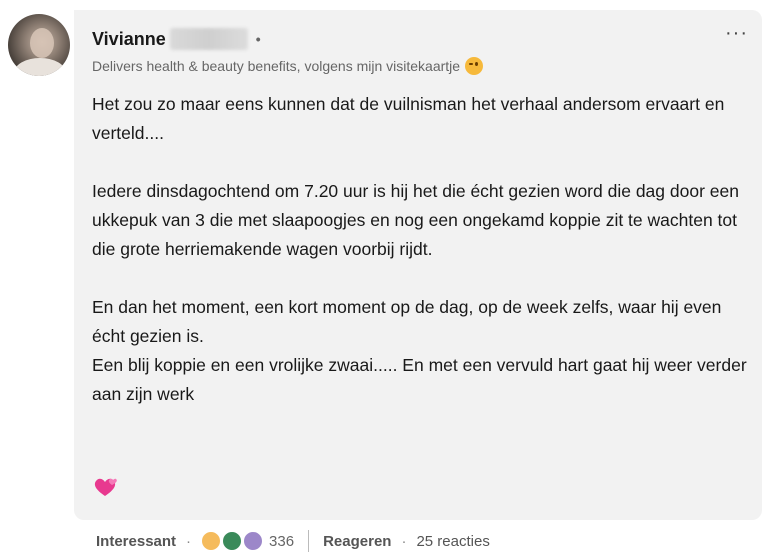 Image resolution: width=770 pixels, height=560 pixels. What do you see at coordinates (309, 541) in the screenshot?
I see `divider` at bounding box center [309, 541].